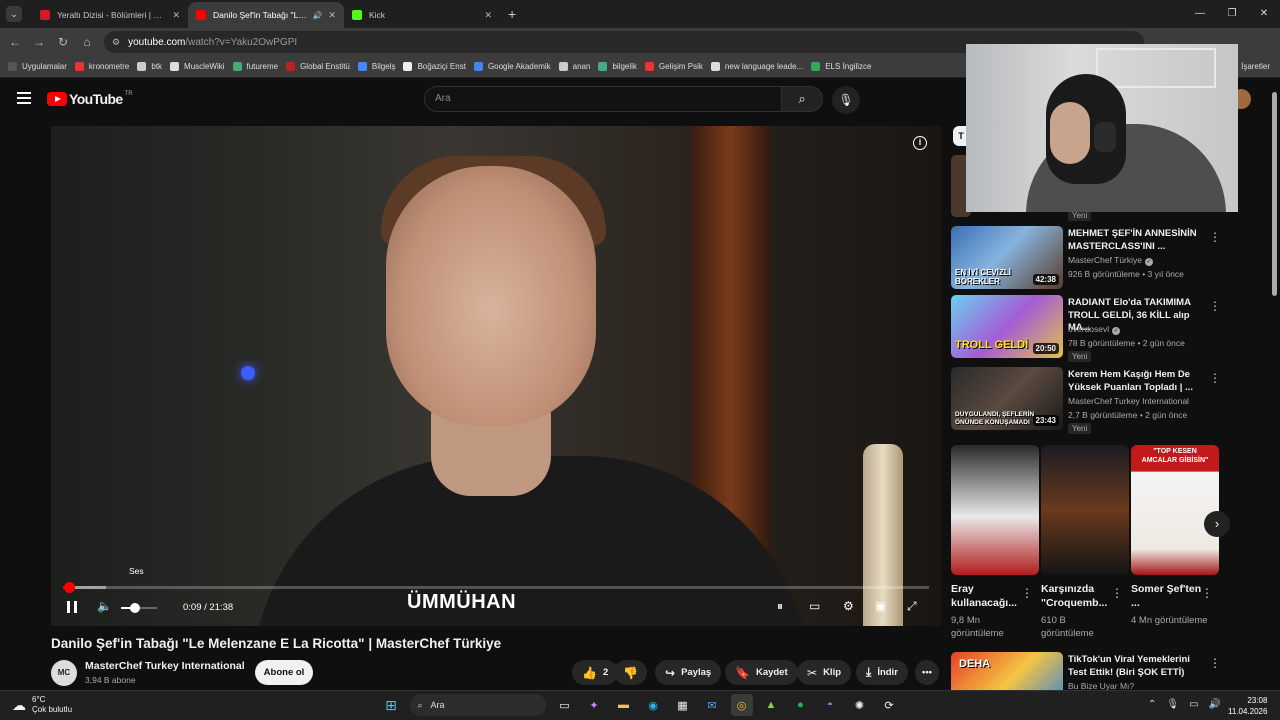  What do you see at coordinates (87, 42) in the screenshot?
I see `home-icon: ⌂` at bounding box center [87, 42].